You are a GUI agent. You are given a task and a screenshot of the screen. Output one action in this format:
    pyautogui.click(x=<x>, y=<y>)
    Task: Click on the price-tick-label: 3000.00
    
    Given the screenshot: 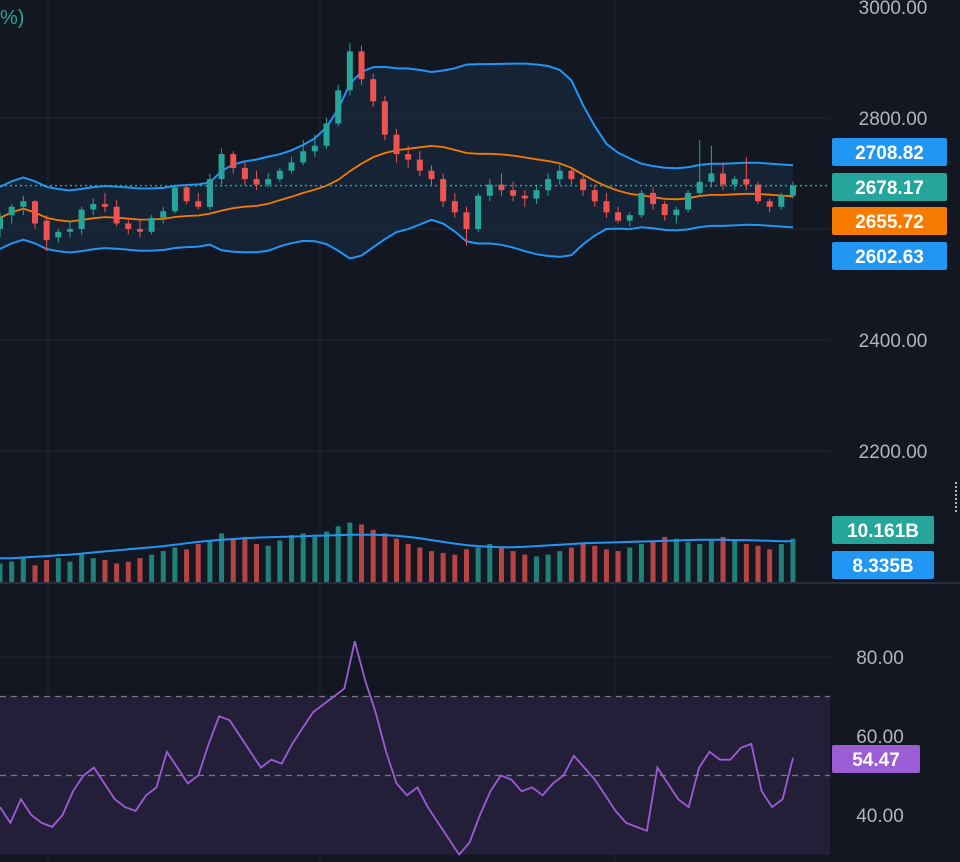 What is the action you would take?
    pyautogui.click(x=893, y=9)
    